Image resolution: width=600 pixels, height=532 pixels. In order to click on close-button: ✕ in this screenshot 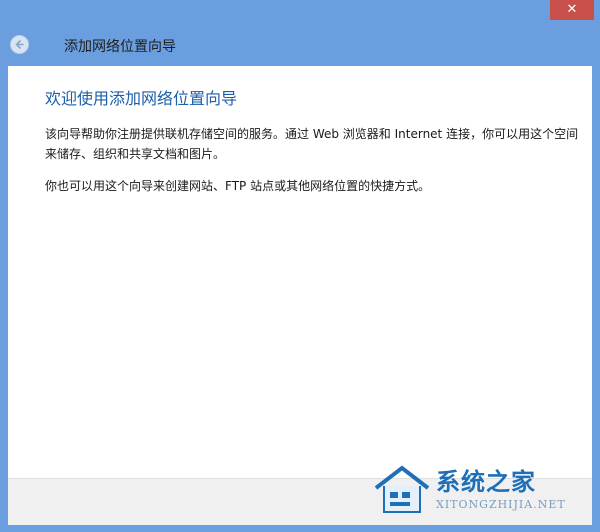, I will do `click(572, 10)`.